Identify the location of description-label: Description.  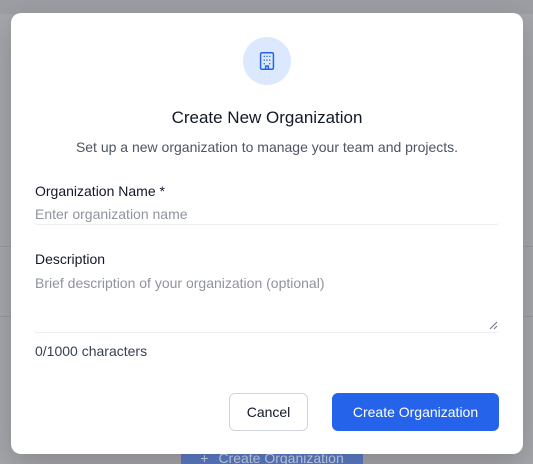
(70, 259).